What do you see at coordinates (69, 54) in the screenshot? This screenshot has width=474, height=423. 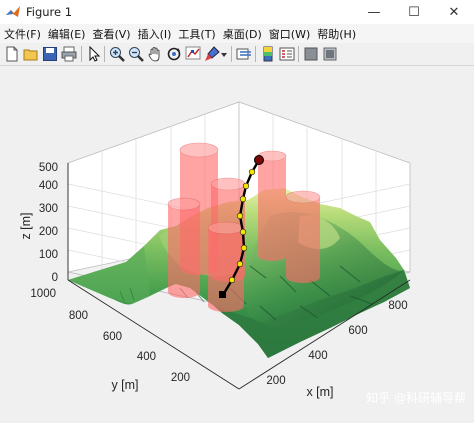 I see `print-icon` at bounding box center [69, 54].